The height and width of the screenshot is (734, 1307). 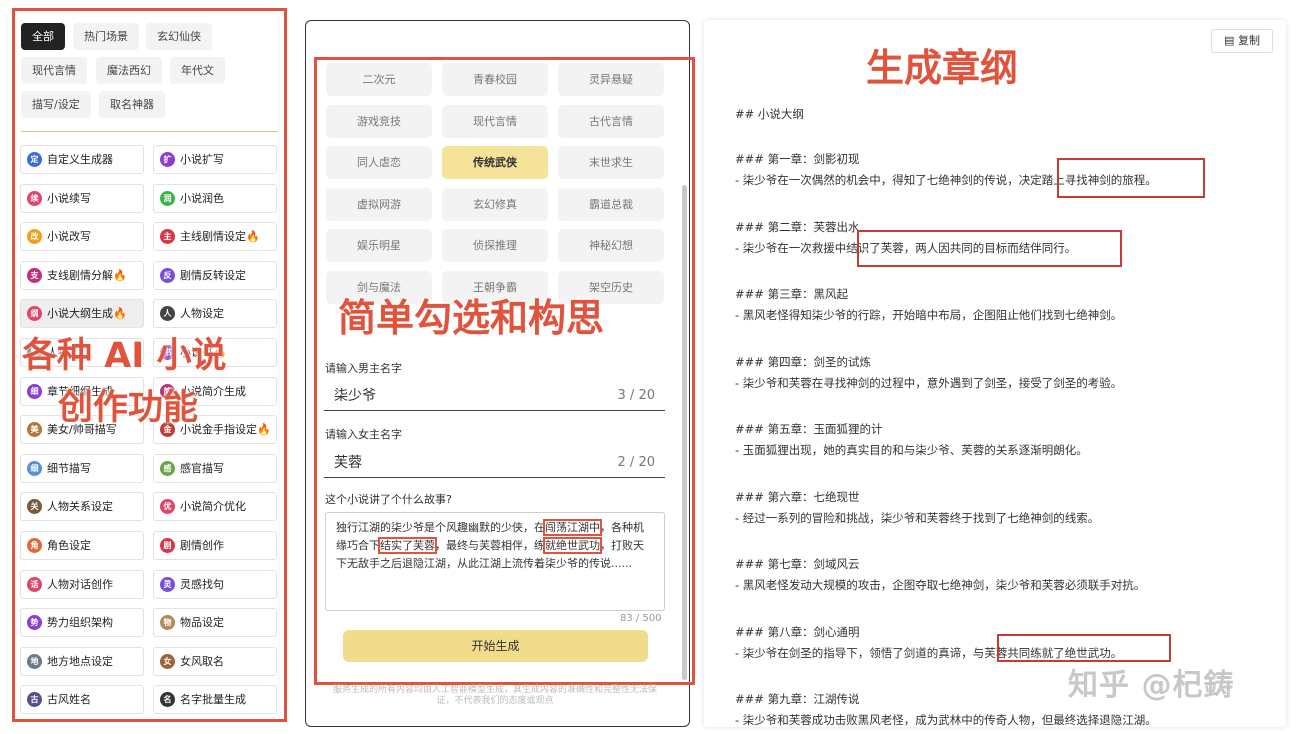 I want to click on tool-icon: 角, so click(x=34, y=545).